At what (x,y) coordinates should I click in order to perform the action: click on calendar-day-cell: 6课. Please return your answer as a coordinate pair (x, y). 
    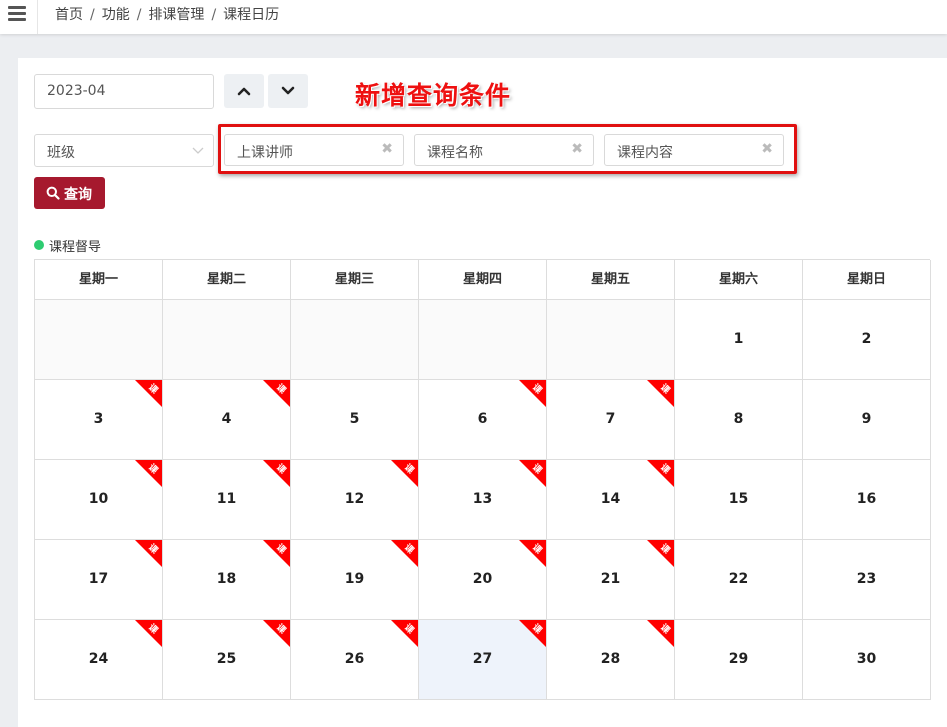
    Looking at the image, I should click on (483, 420).